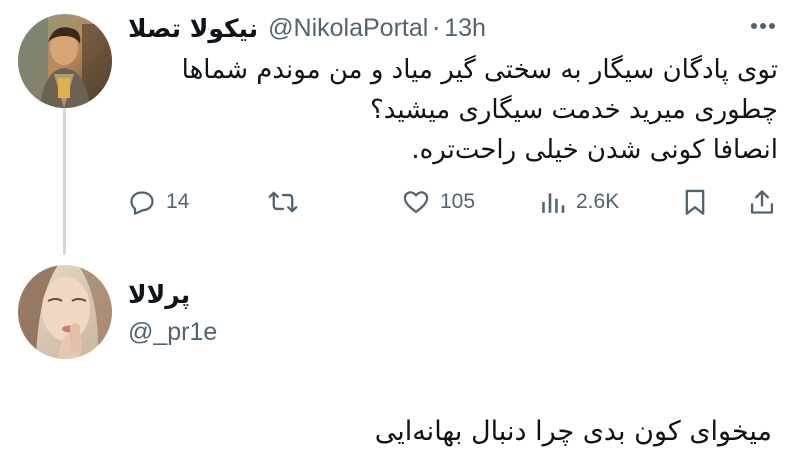 Image resolution: width=800 pixels, height=463 pixels. What do you see at coordinates (553, 203) in the screenshot?
I see `views-chart-icon` at bounding box center [553, 203].